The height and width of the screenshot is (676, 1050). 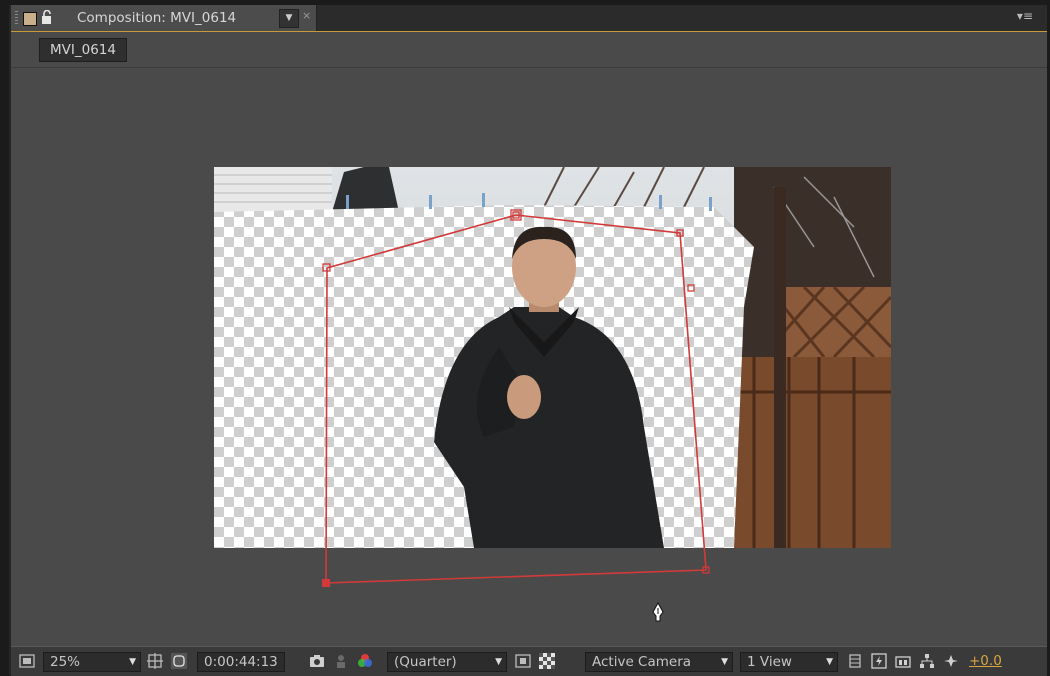 I want to click on camera-view-value: Active Camera, so click(x=642, y=662).